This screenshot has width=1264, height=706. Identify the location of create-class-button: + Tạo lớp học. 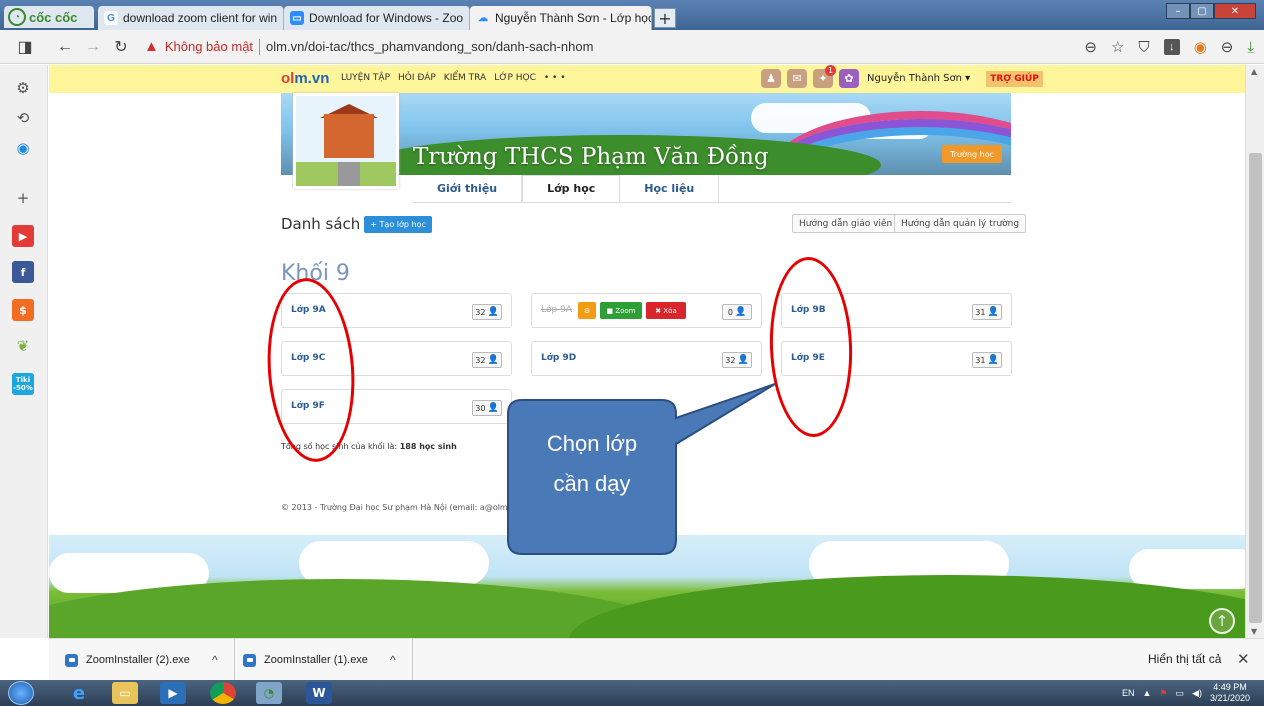
(398, 224).